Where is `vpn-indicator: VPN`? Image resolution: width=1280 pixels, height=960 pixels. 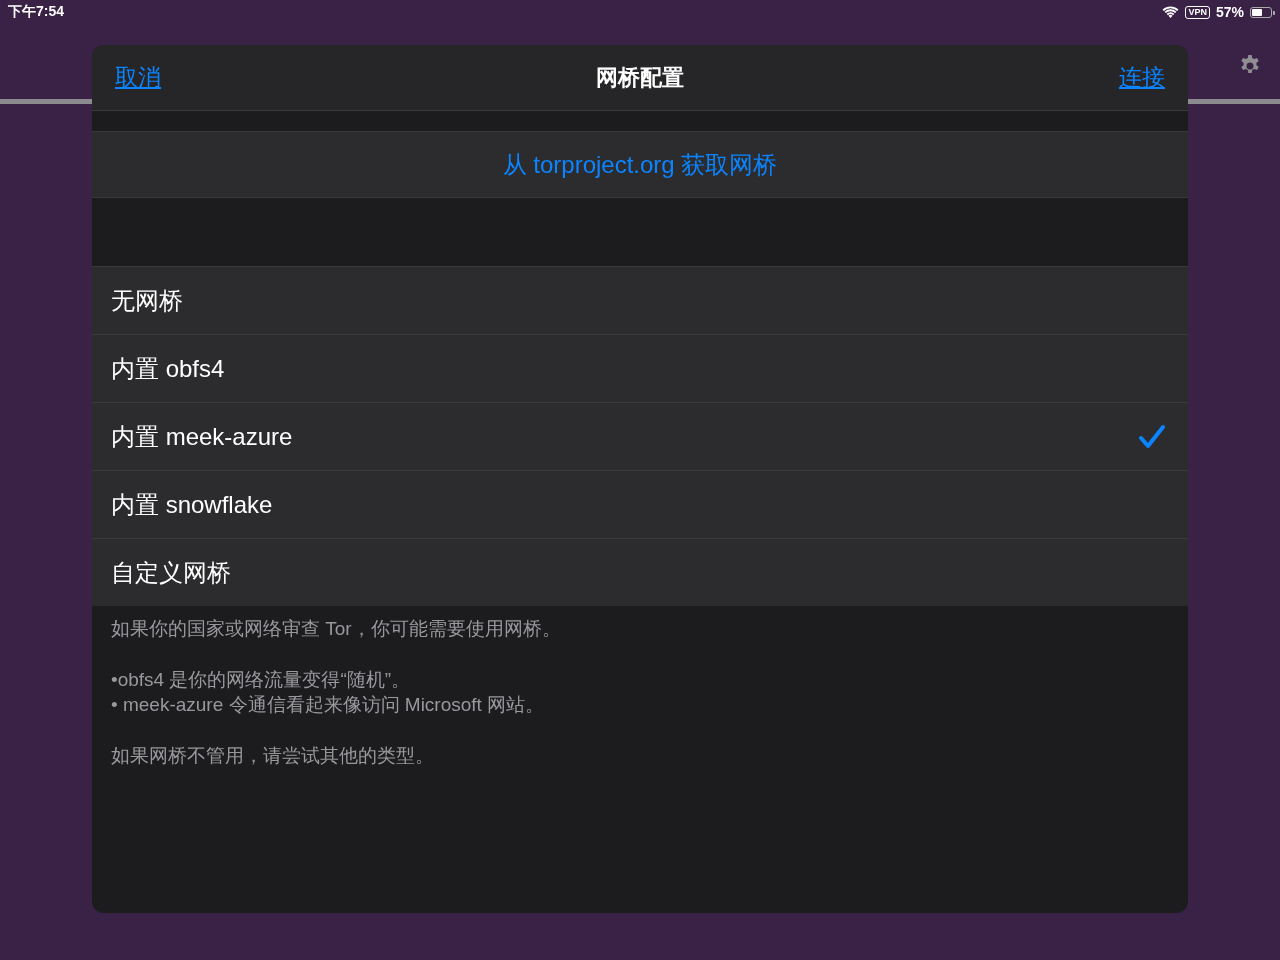
vpn-indicator: VPN is located at coordinates (1197, 12).